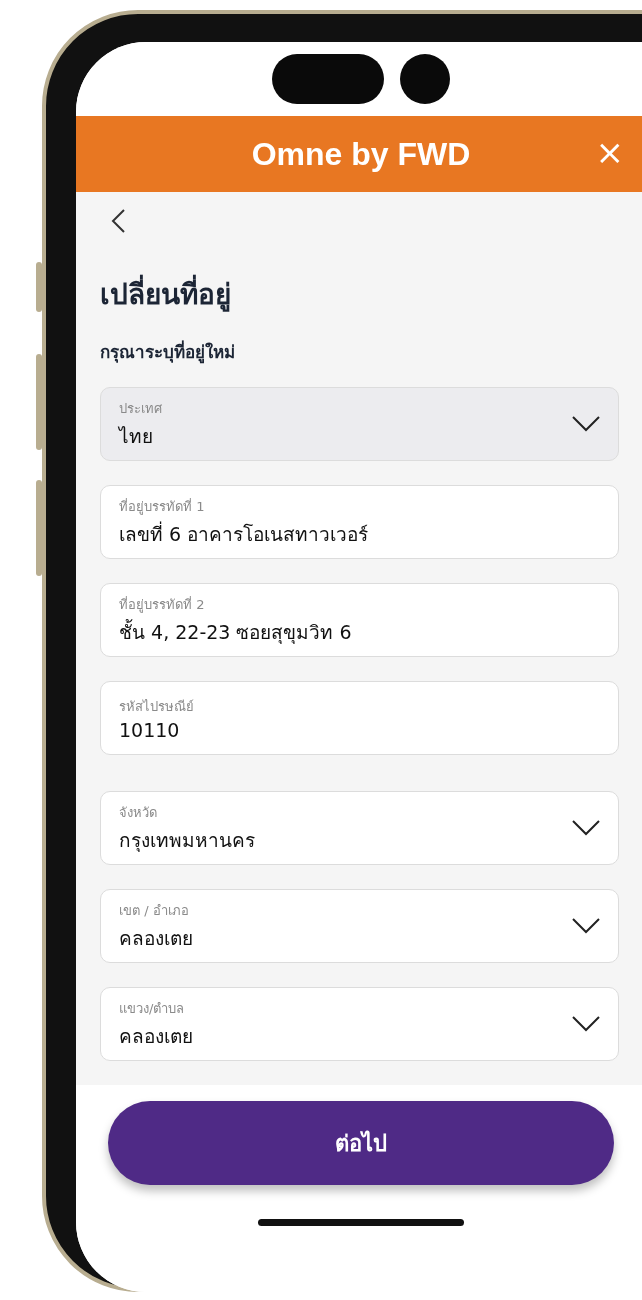  What do you see at coordinates (359, 294) in the screenshot?
I see `page-title: เปลี่ยนที่อยู่` at bounding box center [359, 294].